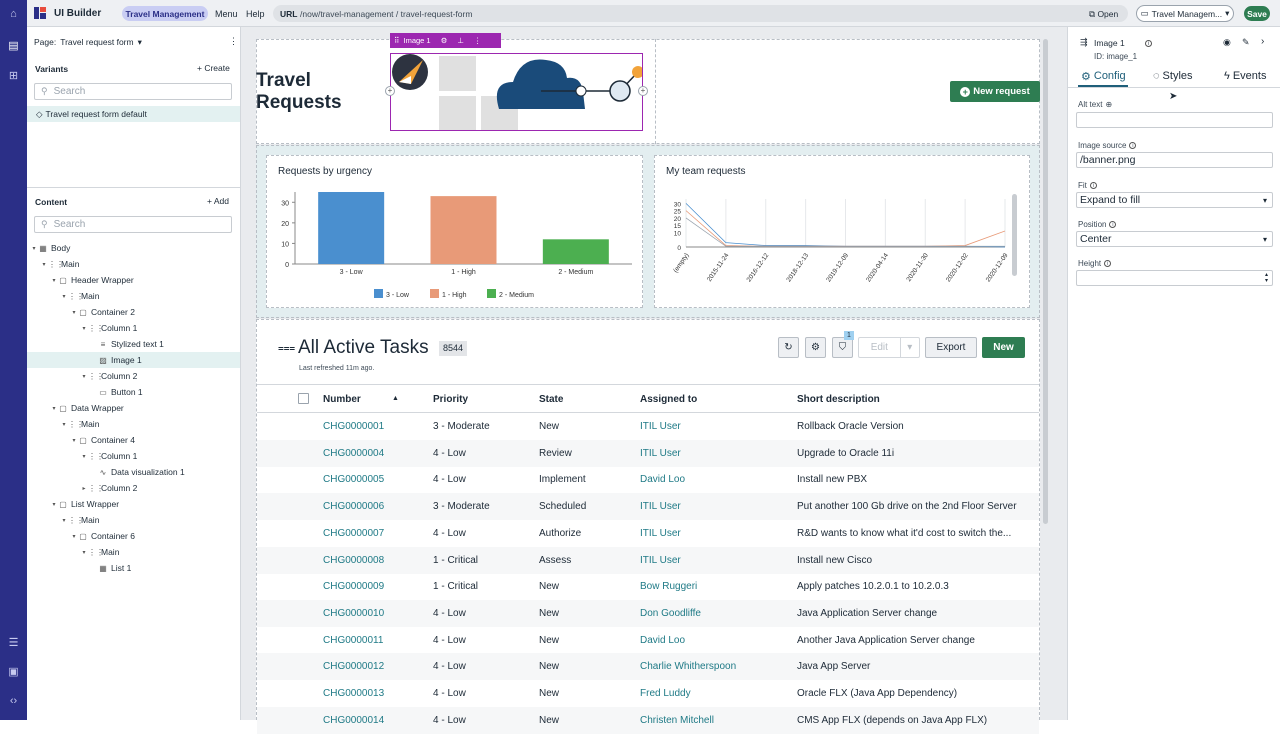 Image resolution: width=1280 pixels, height=734 pixels. I want to click on content-search-input: ⚲ Search, so click(133, 224).